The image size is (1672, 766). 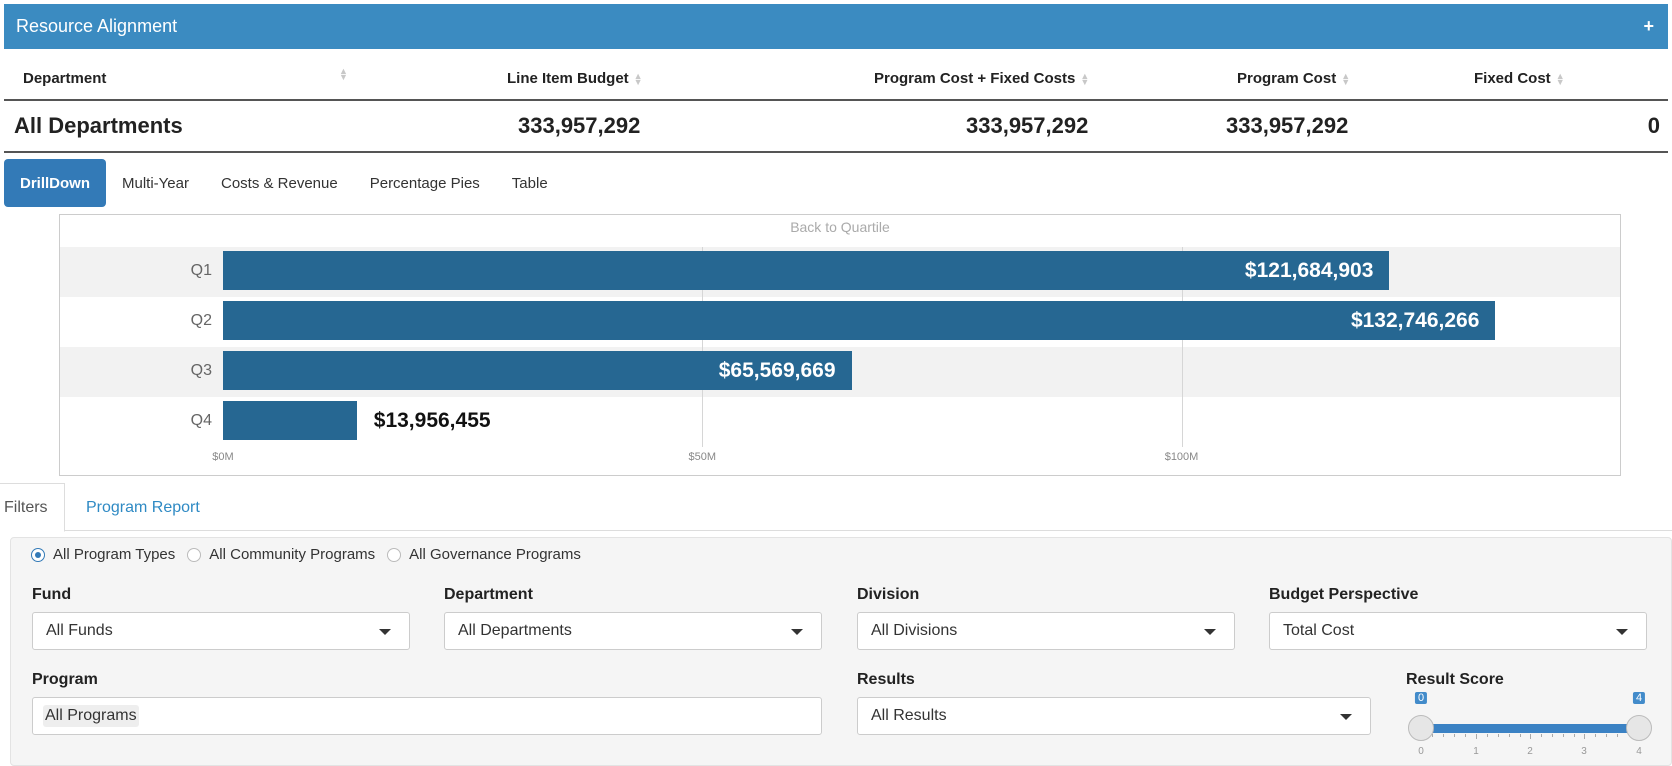 I want to click on radio-all-program-types: All Program Types, so click(x=103, y=554).